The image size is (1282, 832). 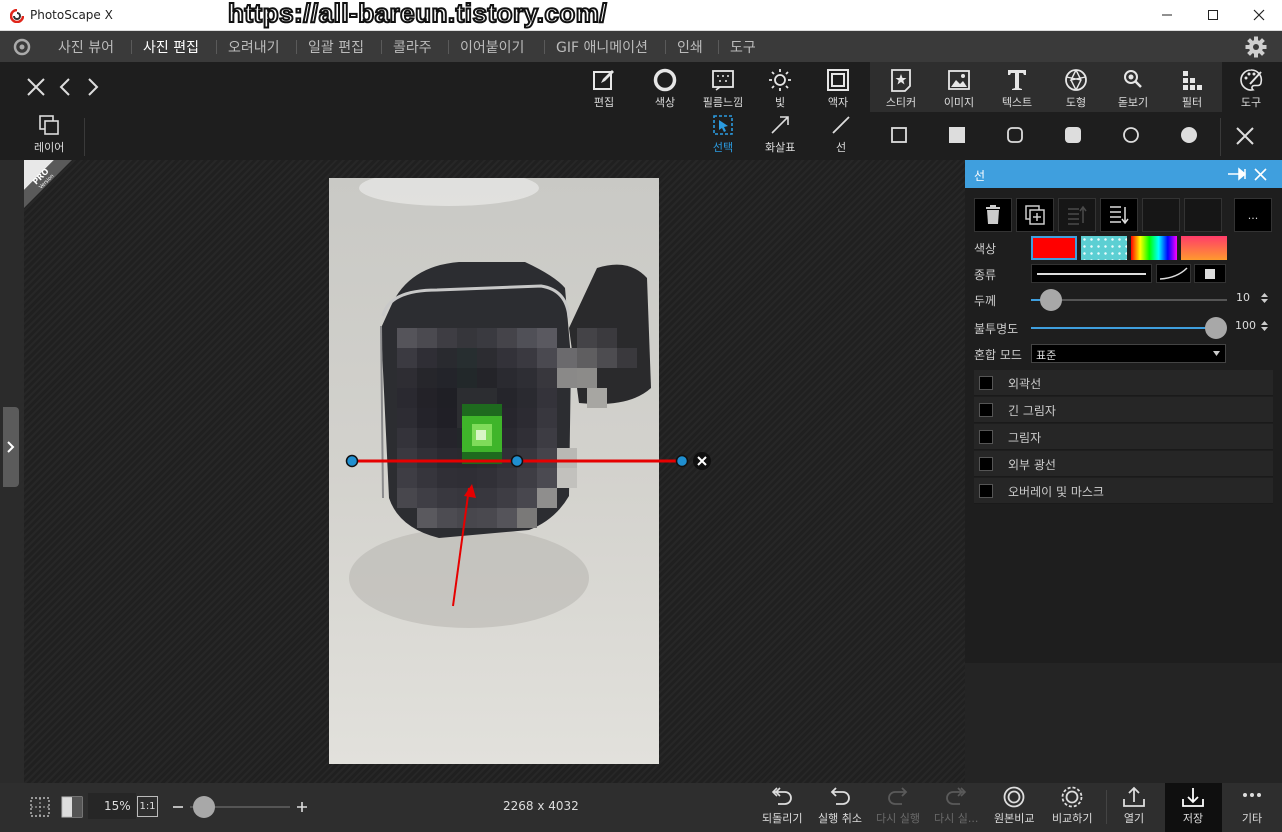 I want to click on zoom-in-icon, so click(x=302, y=807).